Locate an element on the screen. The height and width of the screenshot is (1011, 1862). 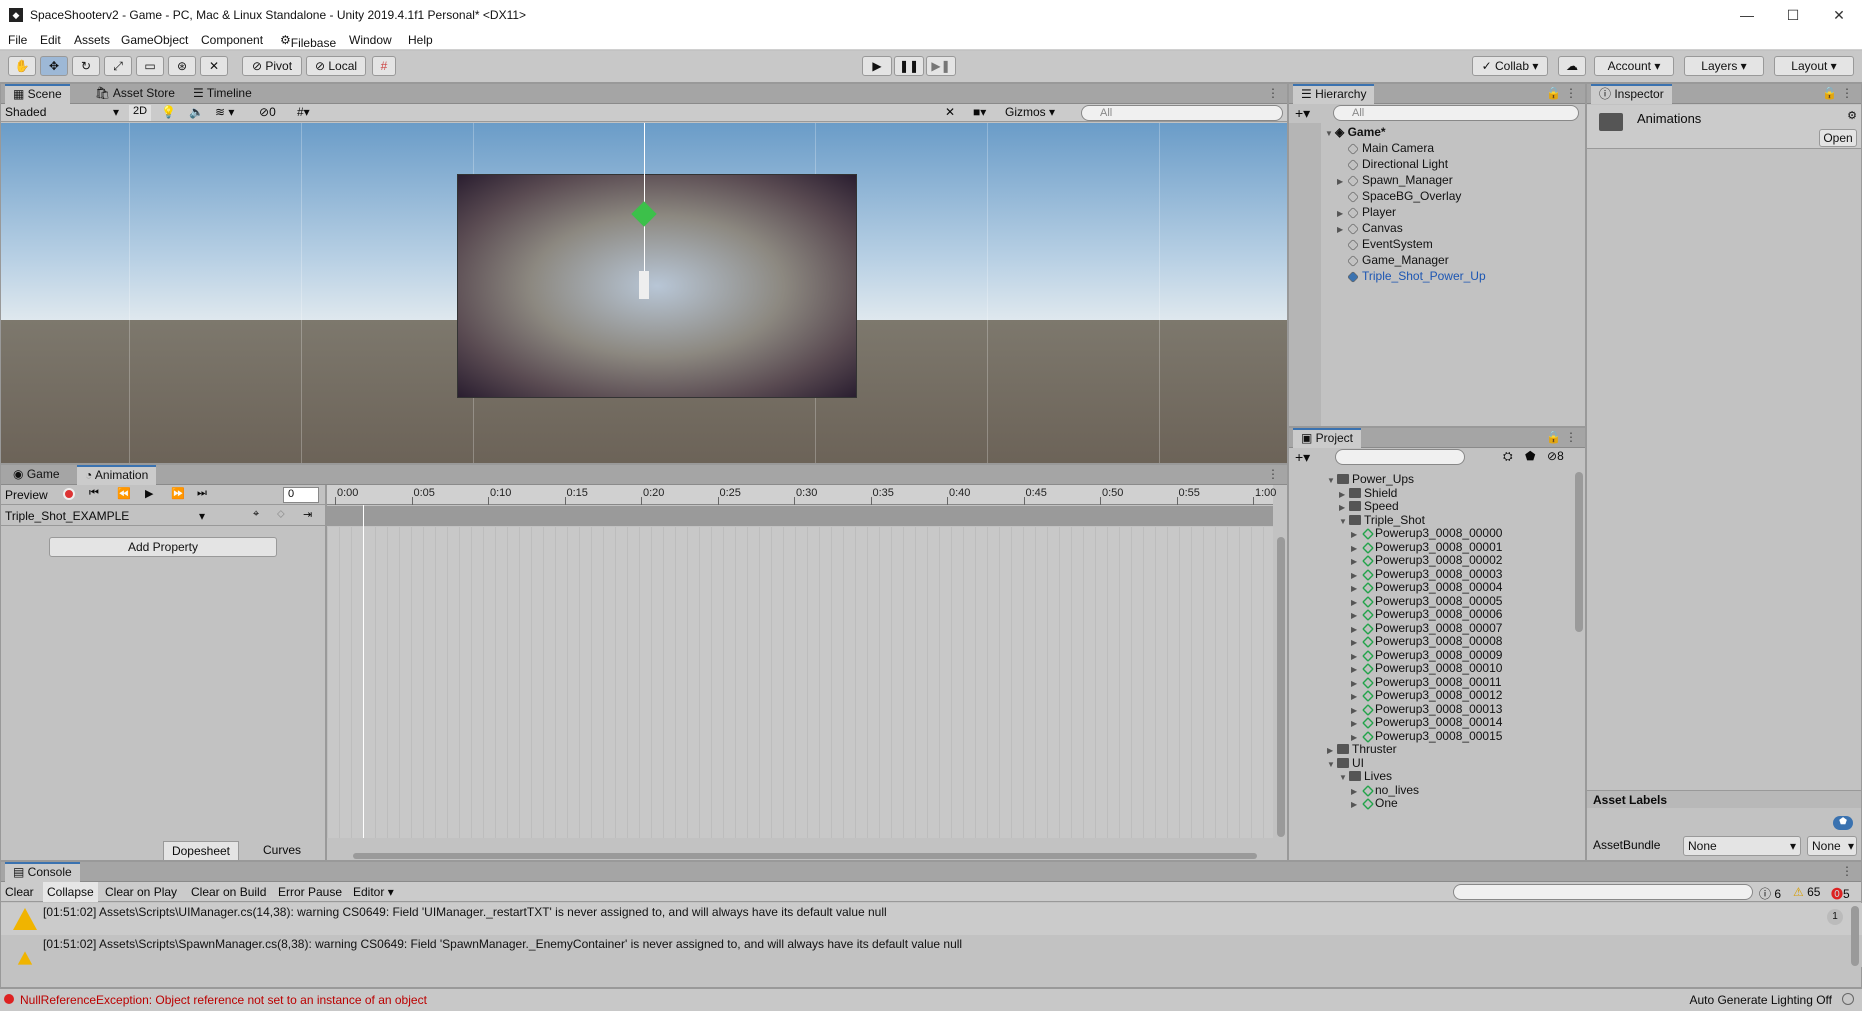
open-button: Open is located at coordinates (1838, 138).